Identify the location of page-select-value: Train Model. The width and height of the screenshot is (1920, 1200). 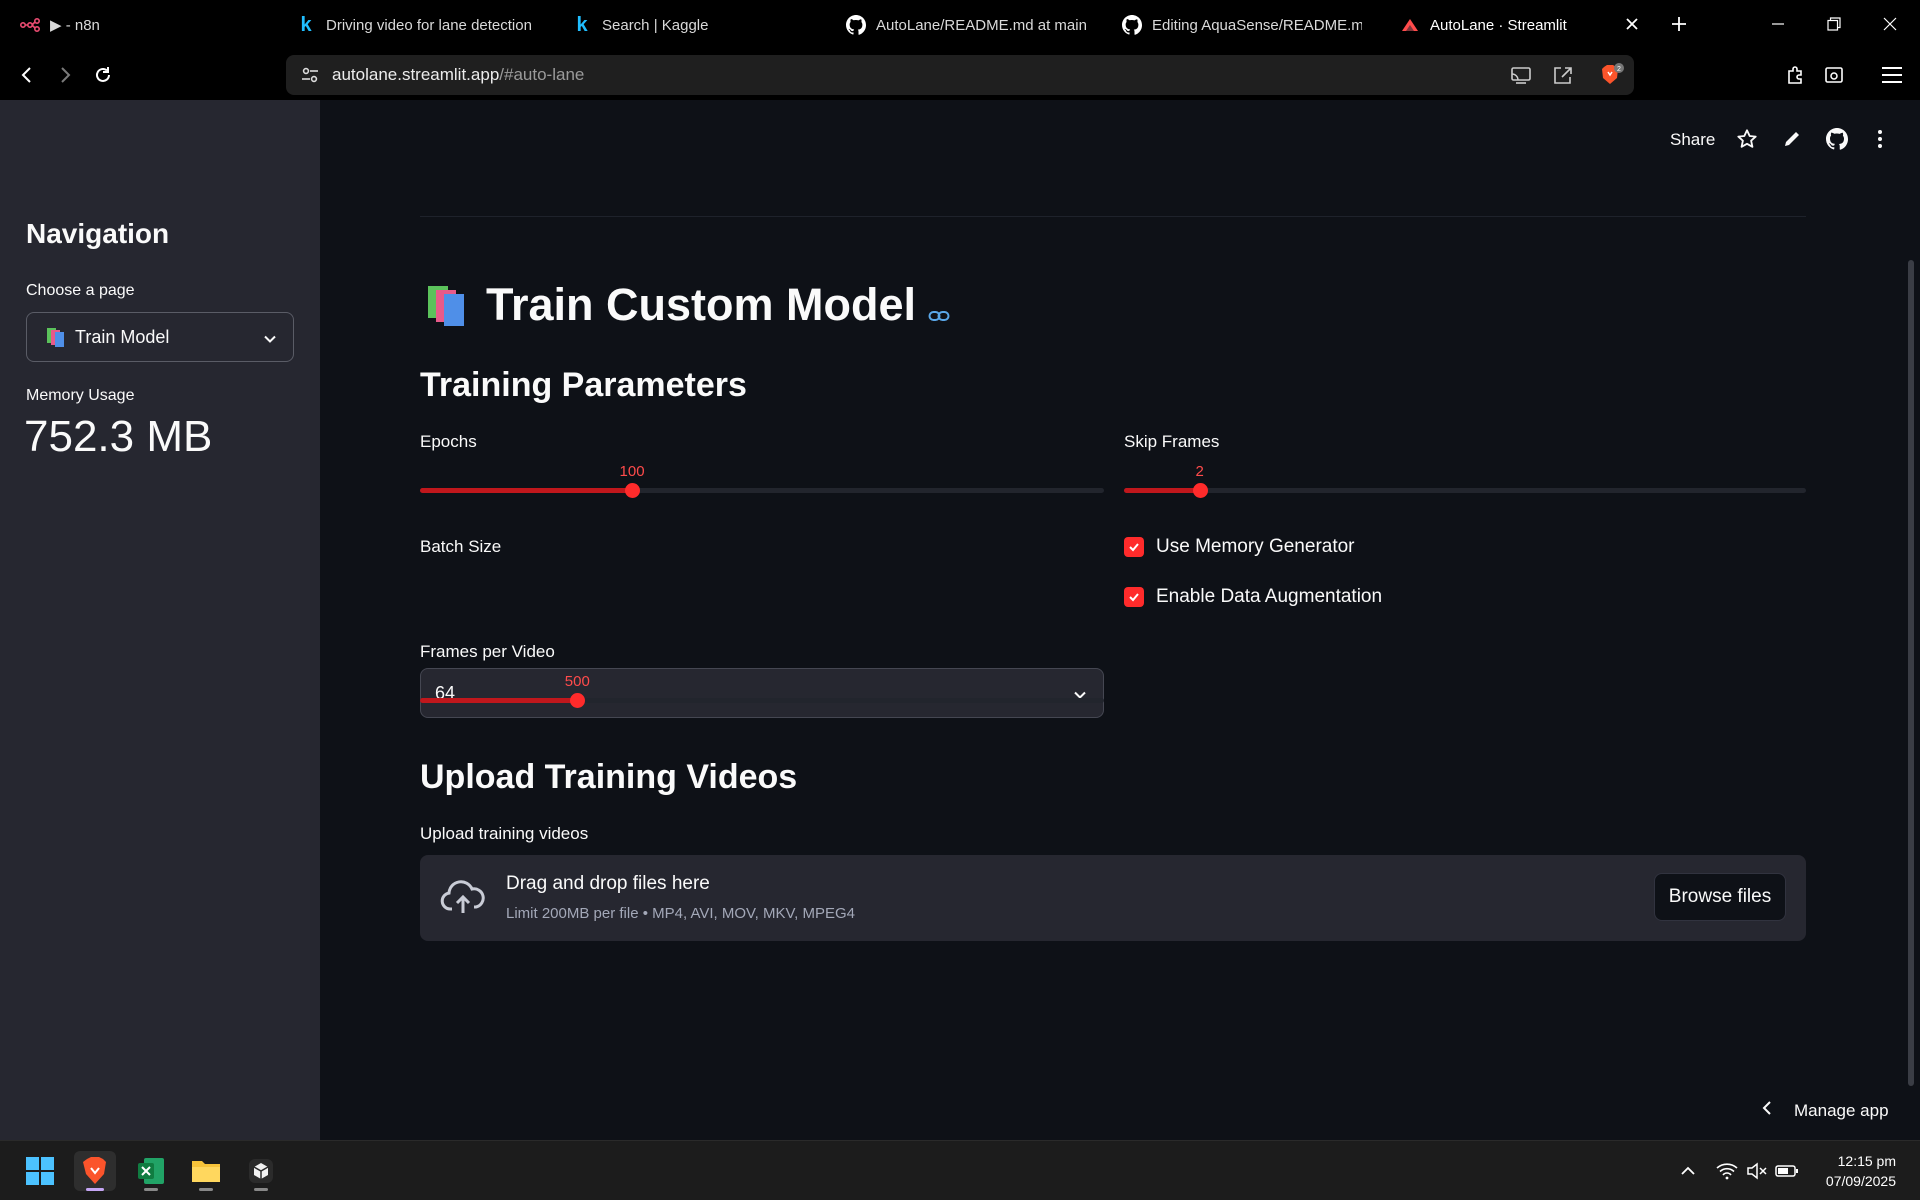
(122, 336).